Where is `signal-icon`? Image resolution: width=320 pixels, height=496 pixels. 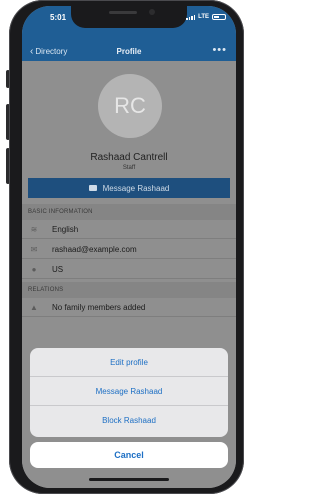
signal-icon is located at coordinates (191, 17).